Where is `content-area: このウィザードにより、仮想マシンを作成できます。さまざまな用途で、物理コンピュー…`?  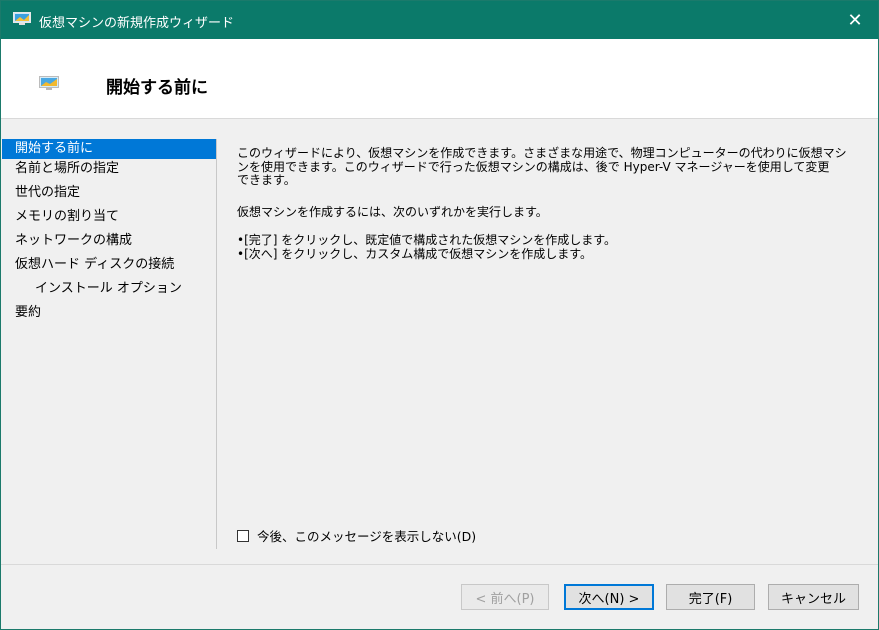
content-area: このウィザードにより、仮想マシンを作成できます。さまざまな用途で、物理コンピュー… is located at coordinates (549, 203).